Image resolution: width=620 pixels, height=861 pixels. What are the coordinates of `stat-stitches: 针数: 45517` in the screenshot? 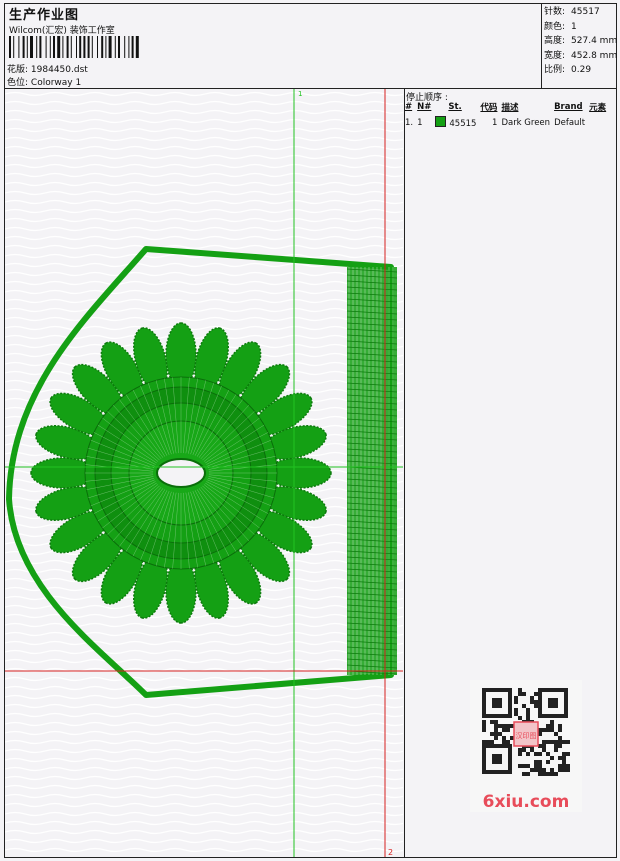 It's located at (572, 12).